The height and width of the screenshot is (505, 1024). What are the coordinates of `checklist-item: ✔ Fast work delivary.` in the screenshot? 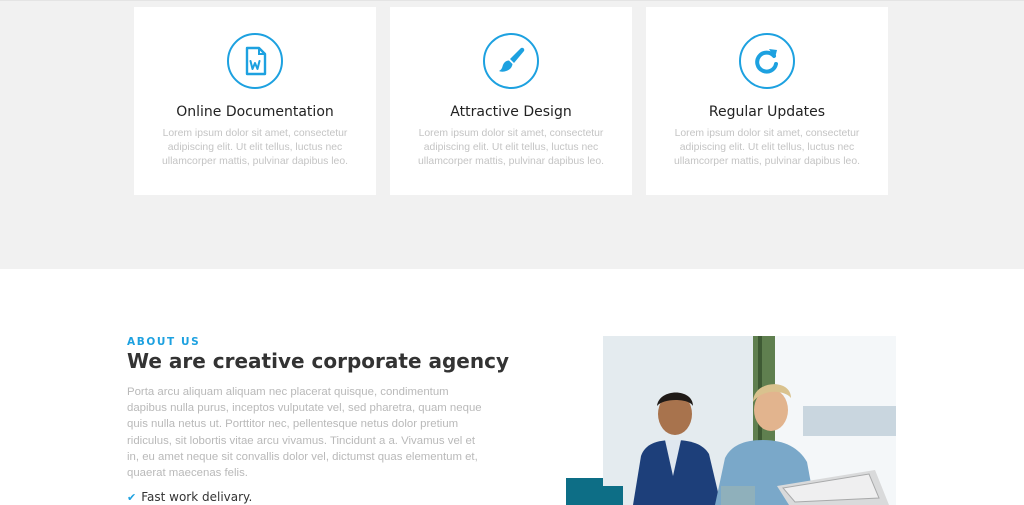 It's located at (189, 497).